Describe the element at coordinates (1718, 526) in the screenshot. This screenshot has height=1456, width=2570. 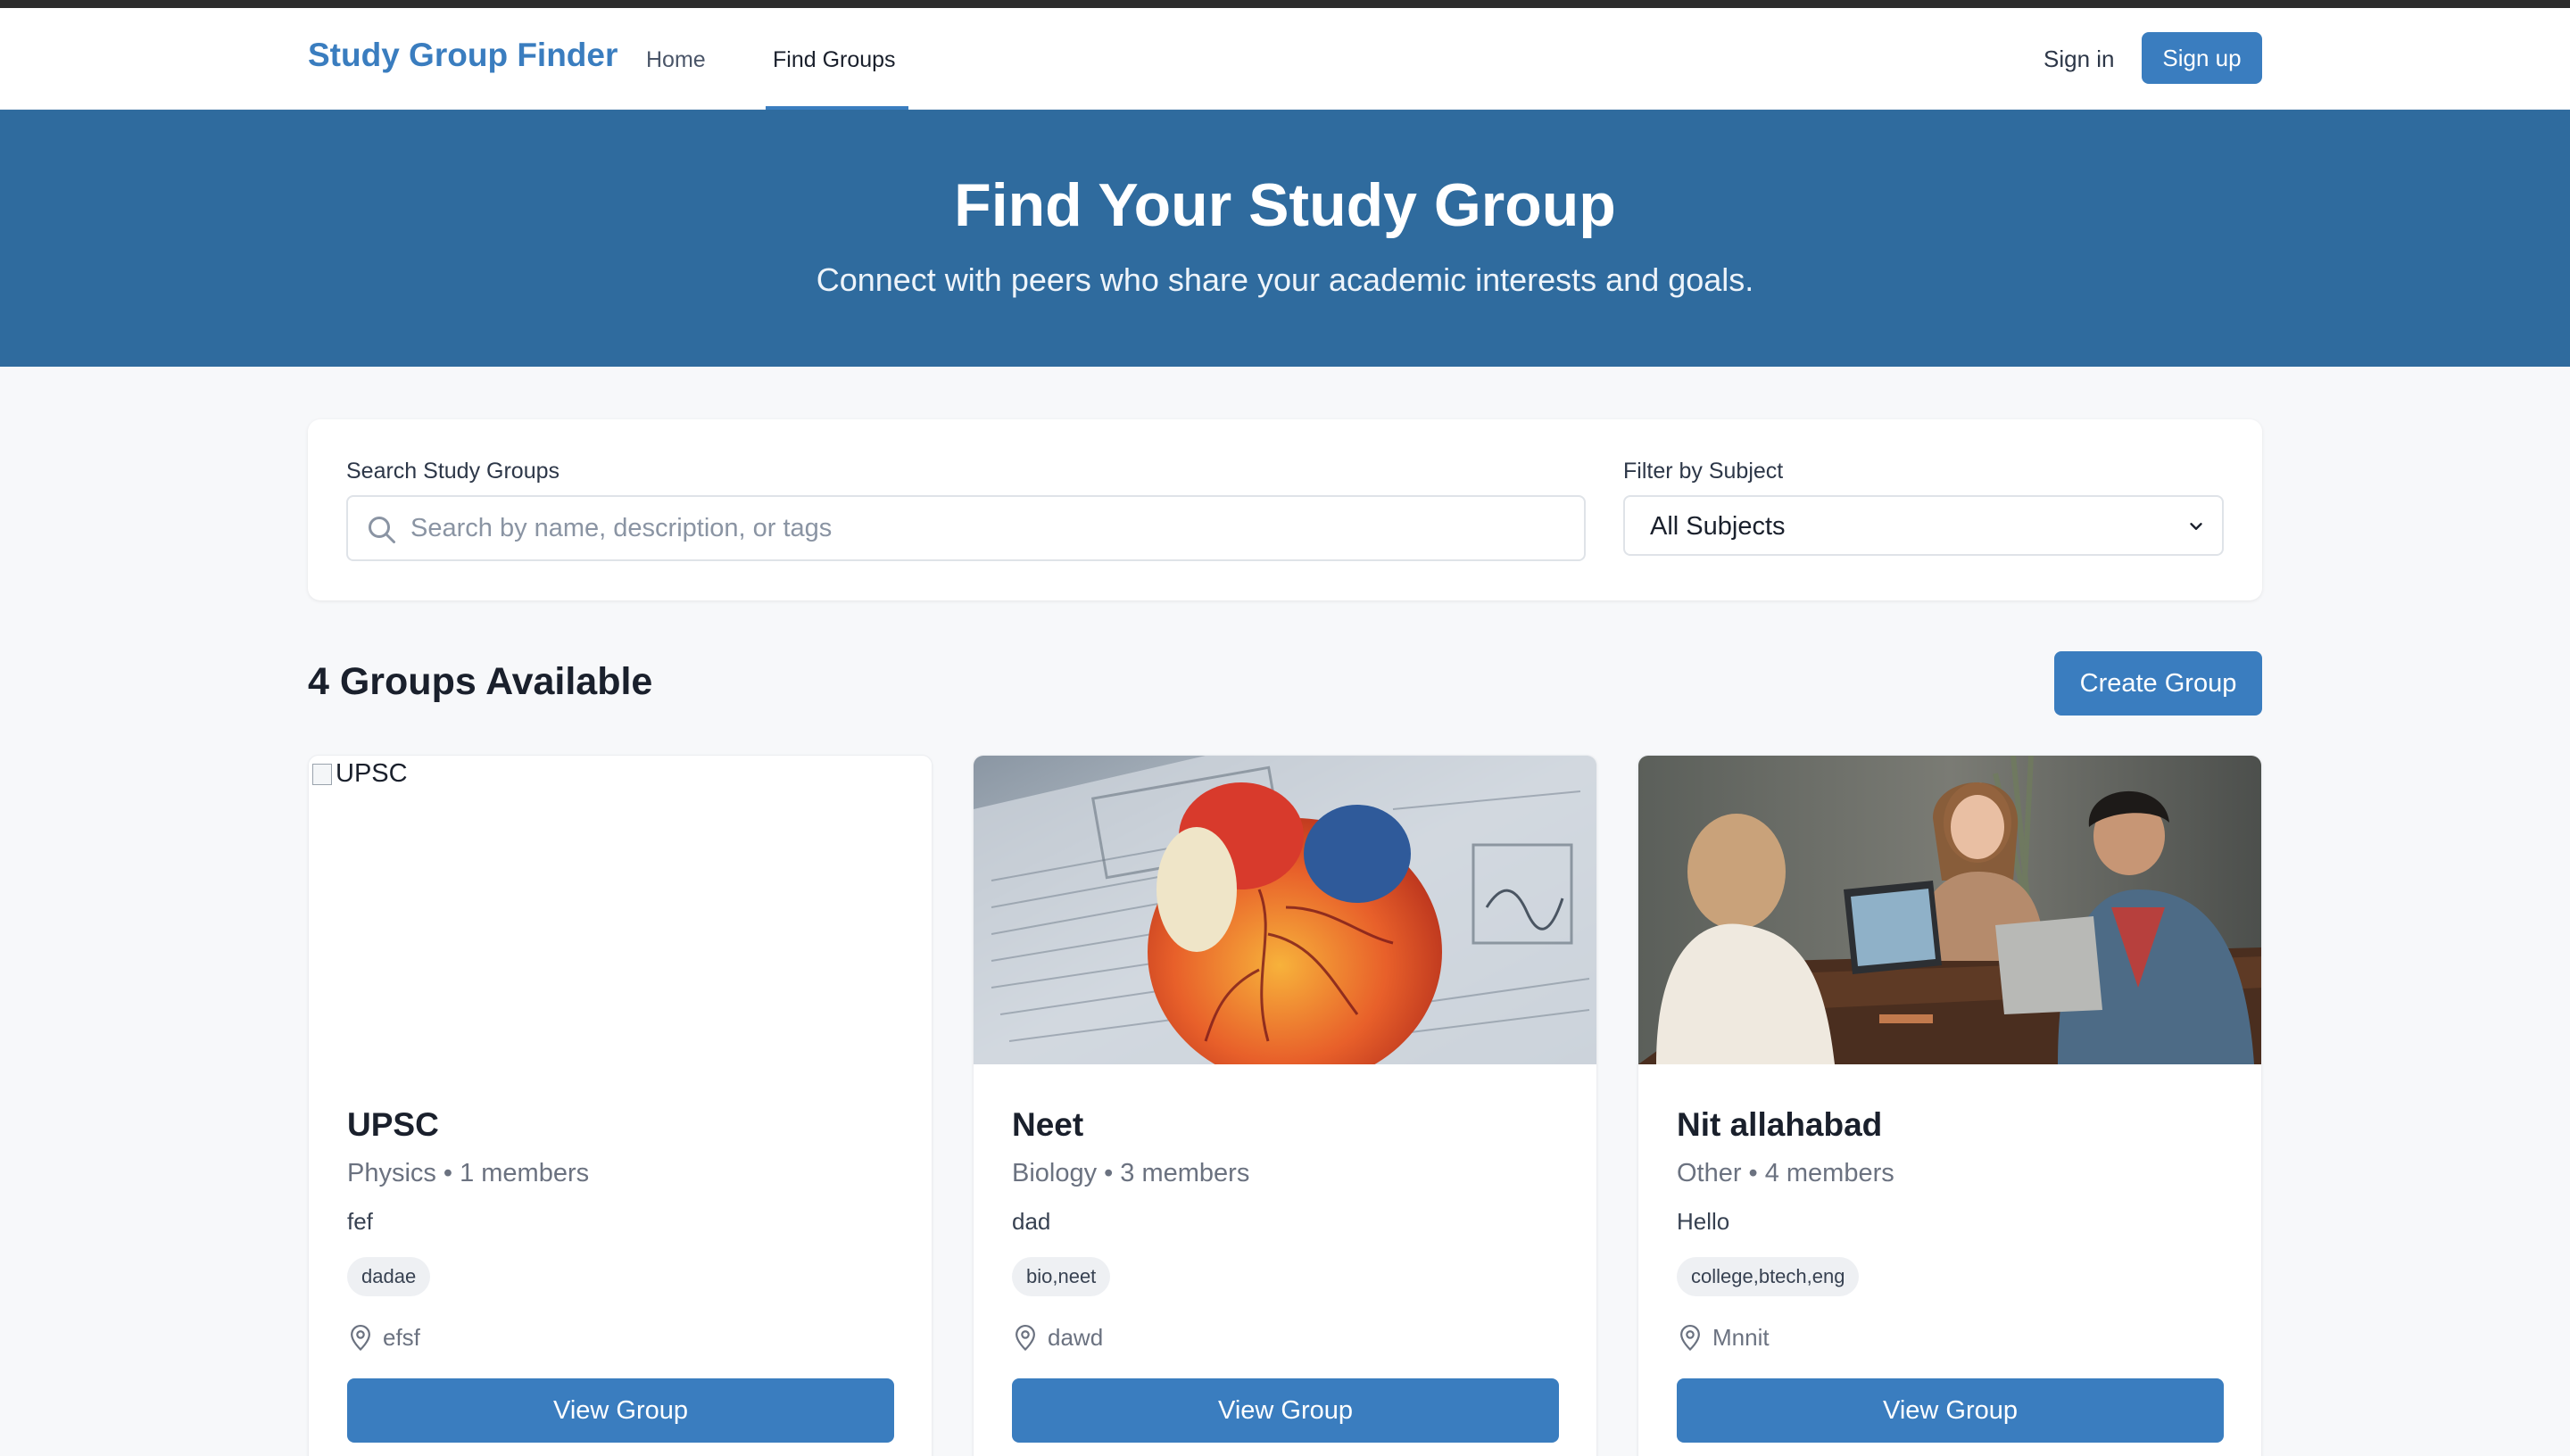
I see `subject-select-value: All Subjects` at that location.